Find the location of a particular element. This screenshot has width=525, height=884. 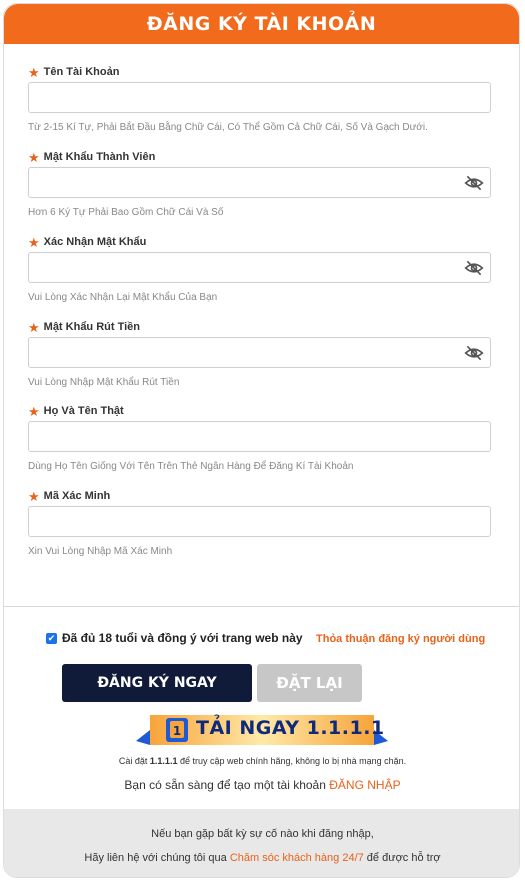

password-label: Mật Khẩu Thành Viên is located at coordinates (99, 157).